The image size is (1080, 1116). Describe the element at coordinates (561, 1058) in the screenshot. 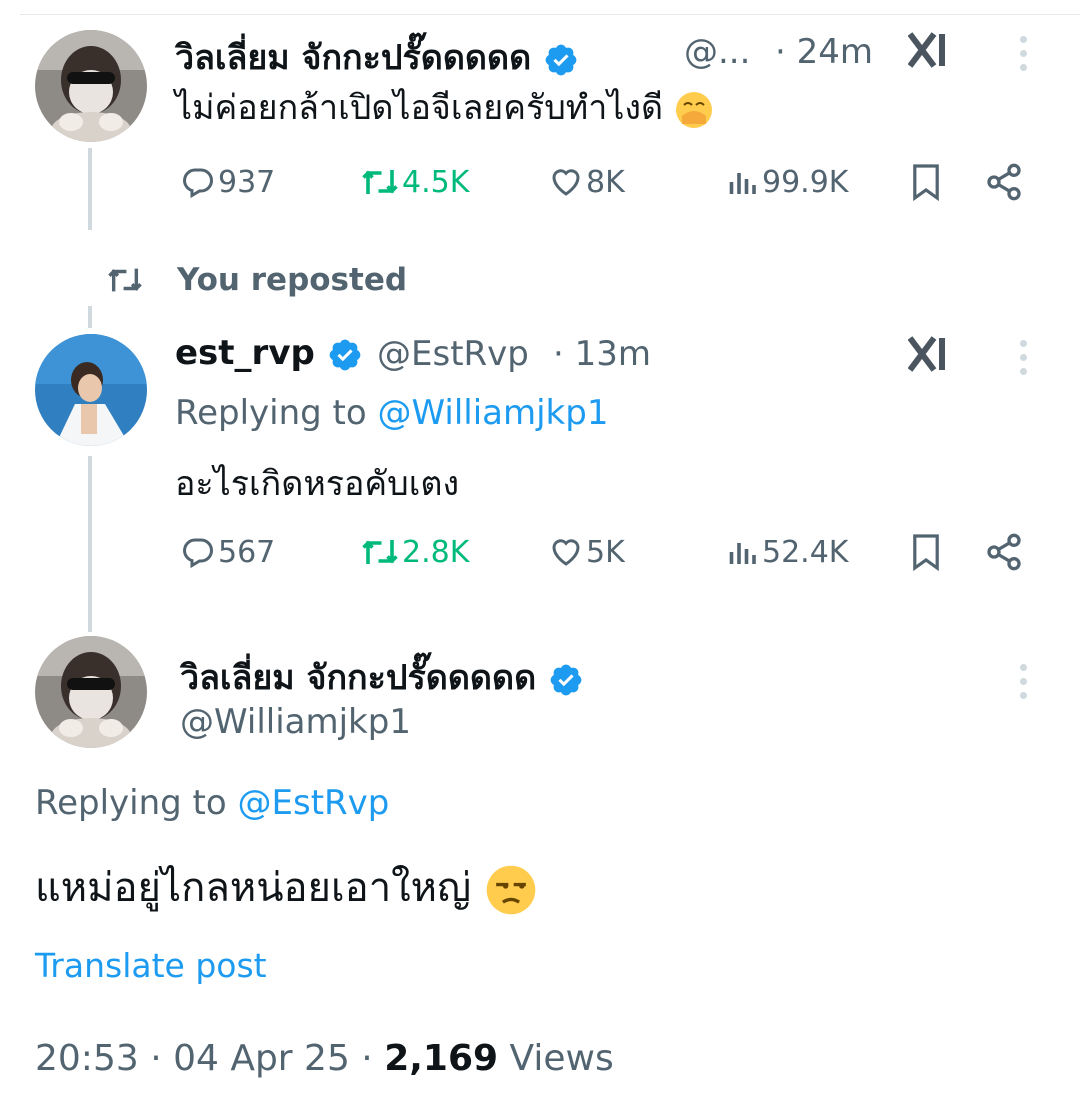

I see `views-label: Views` at that location.